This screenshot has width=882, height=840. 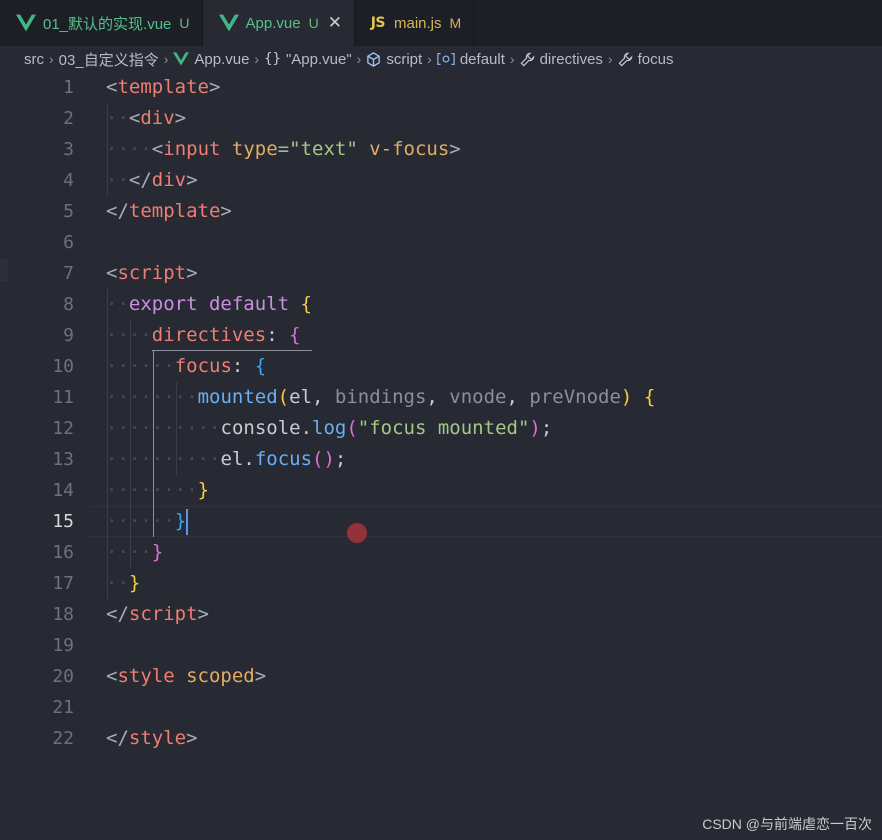 What do you see at coordinates (34, 59) in the screenshot?
I see `breadcrumb-src: src` at bounding box center [34, 59].